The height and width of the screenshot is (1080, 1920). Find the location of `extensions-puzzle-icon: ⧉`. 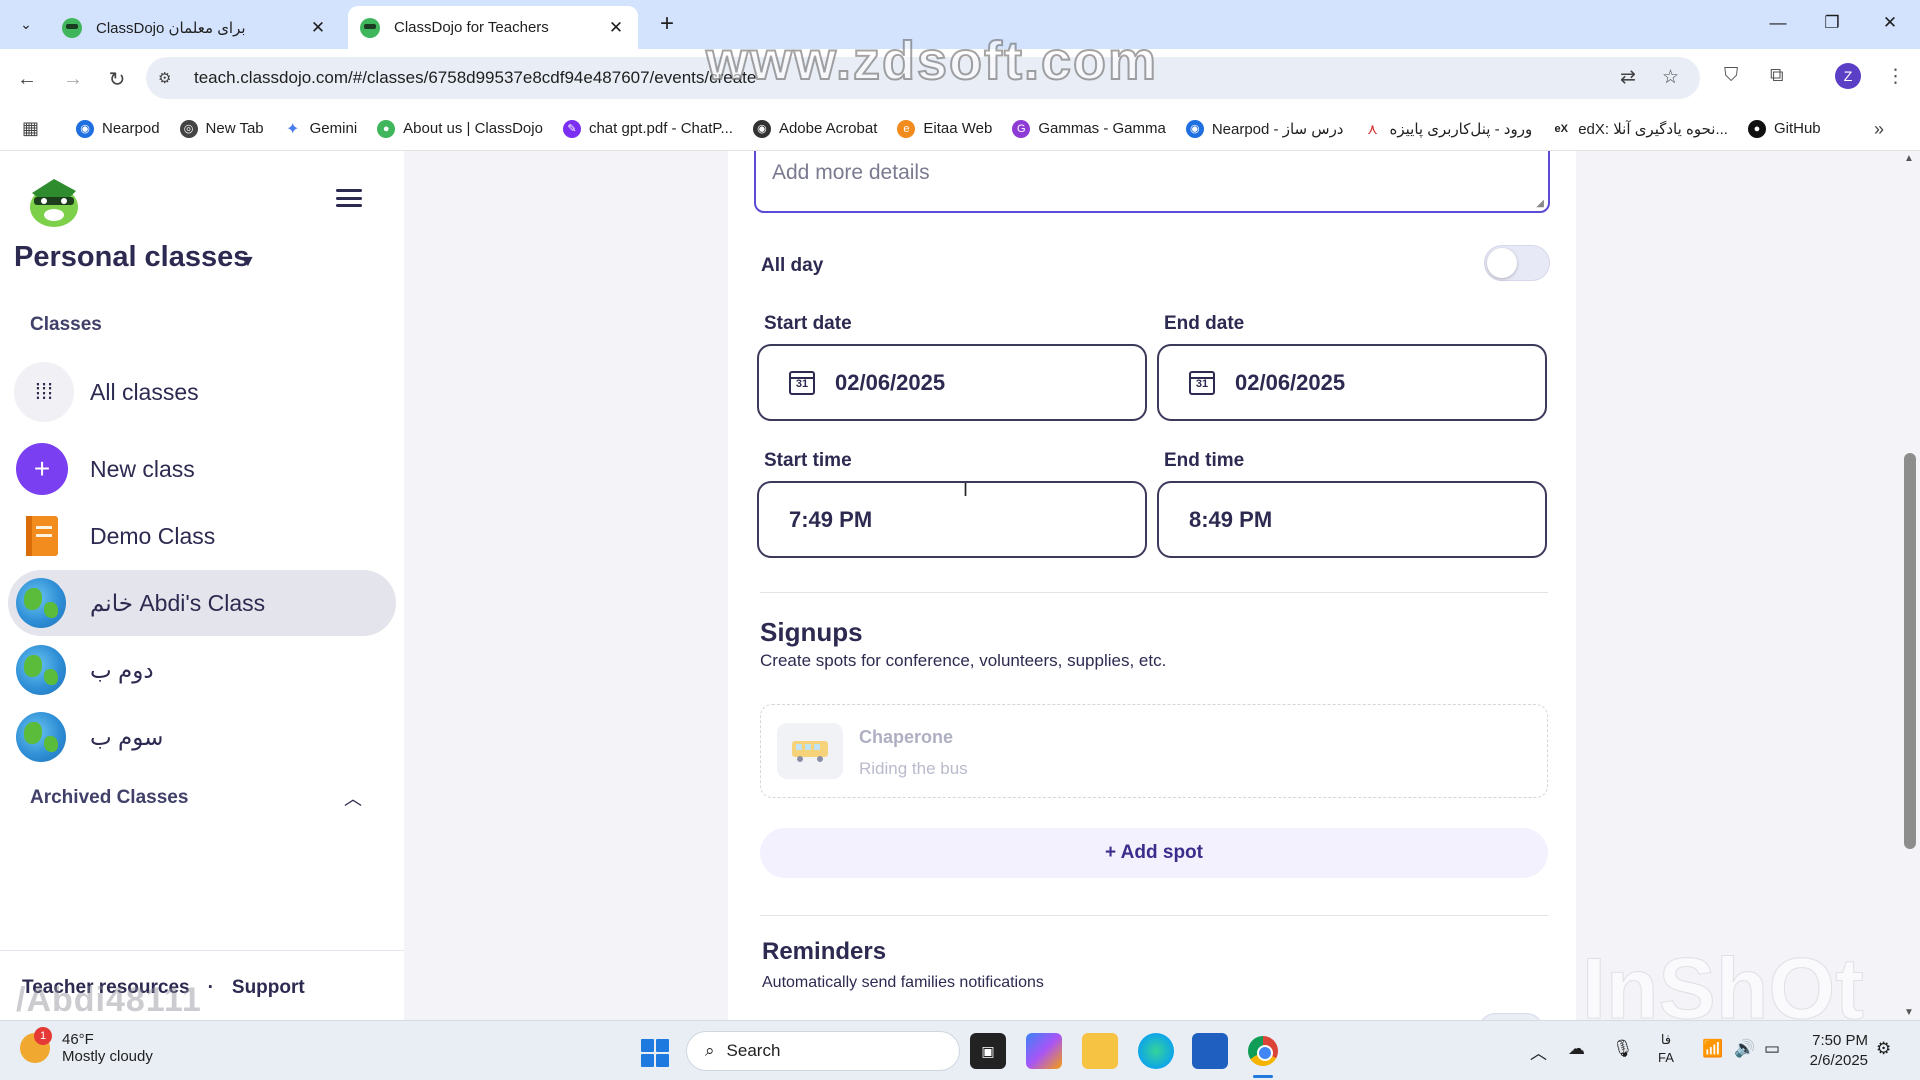

extensions-puzzle-icon: ⧉ is located at coordinates (1777, 76).